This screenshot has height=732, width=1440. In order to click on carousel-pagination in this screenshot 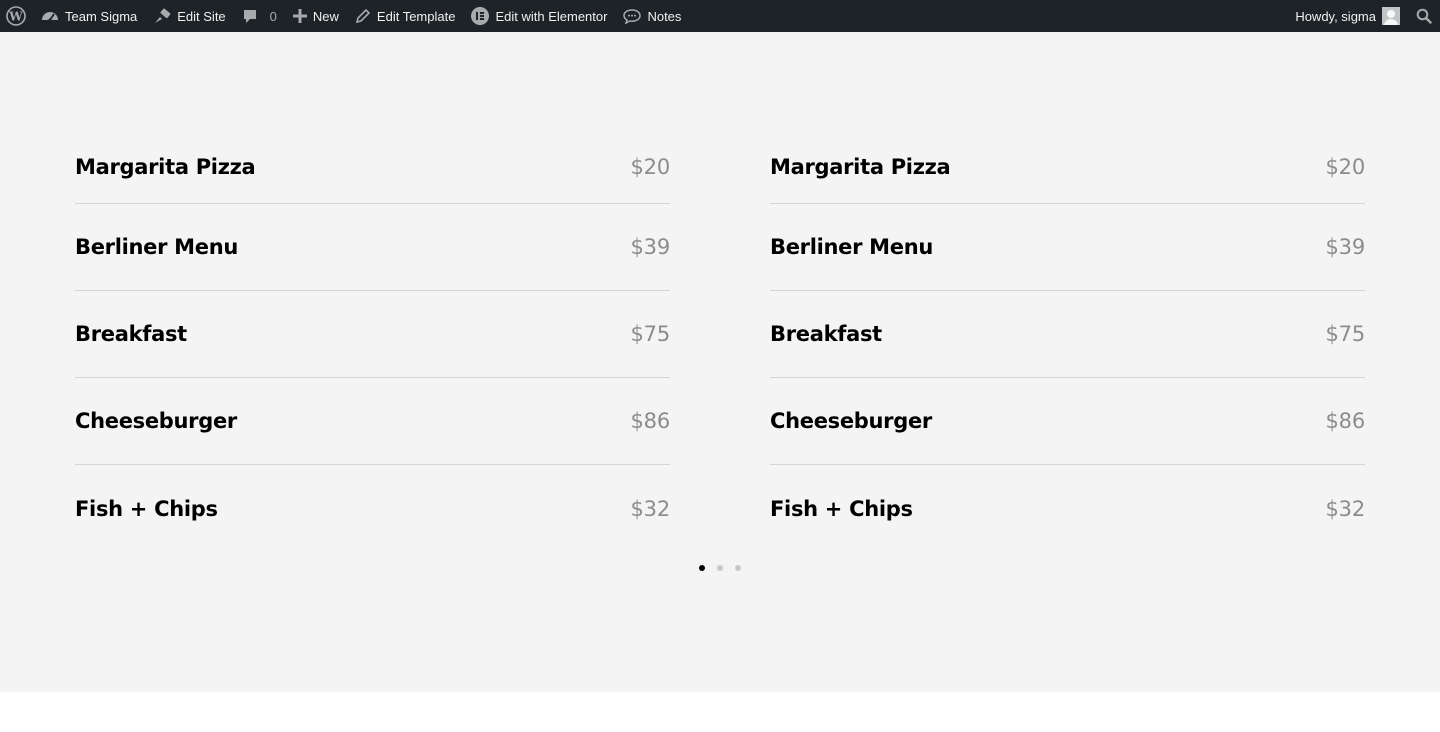, I will do `click(720, 568)`.